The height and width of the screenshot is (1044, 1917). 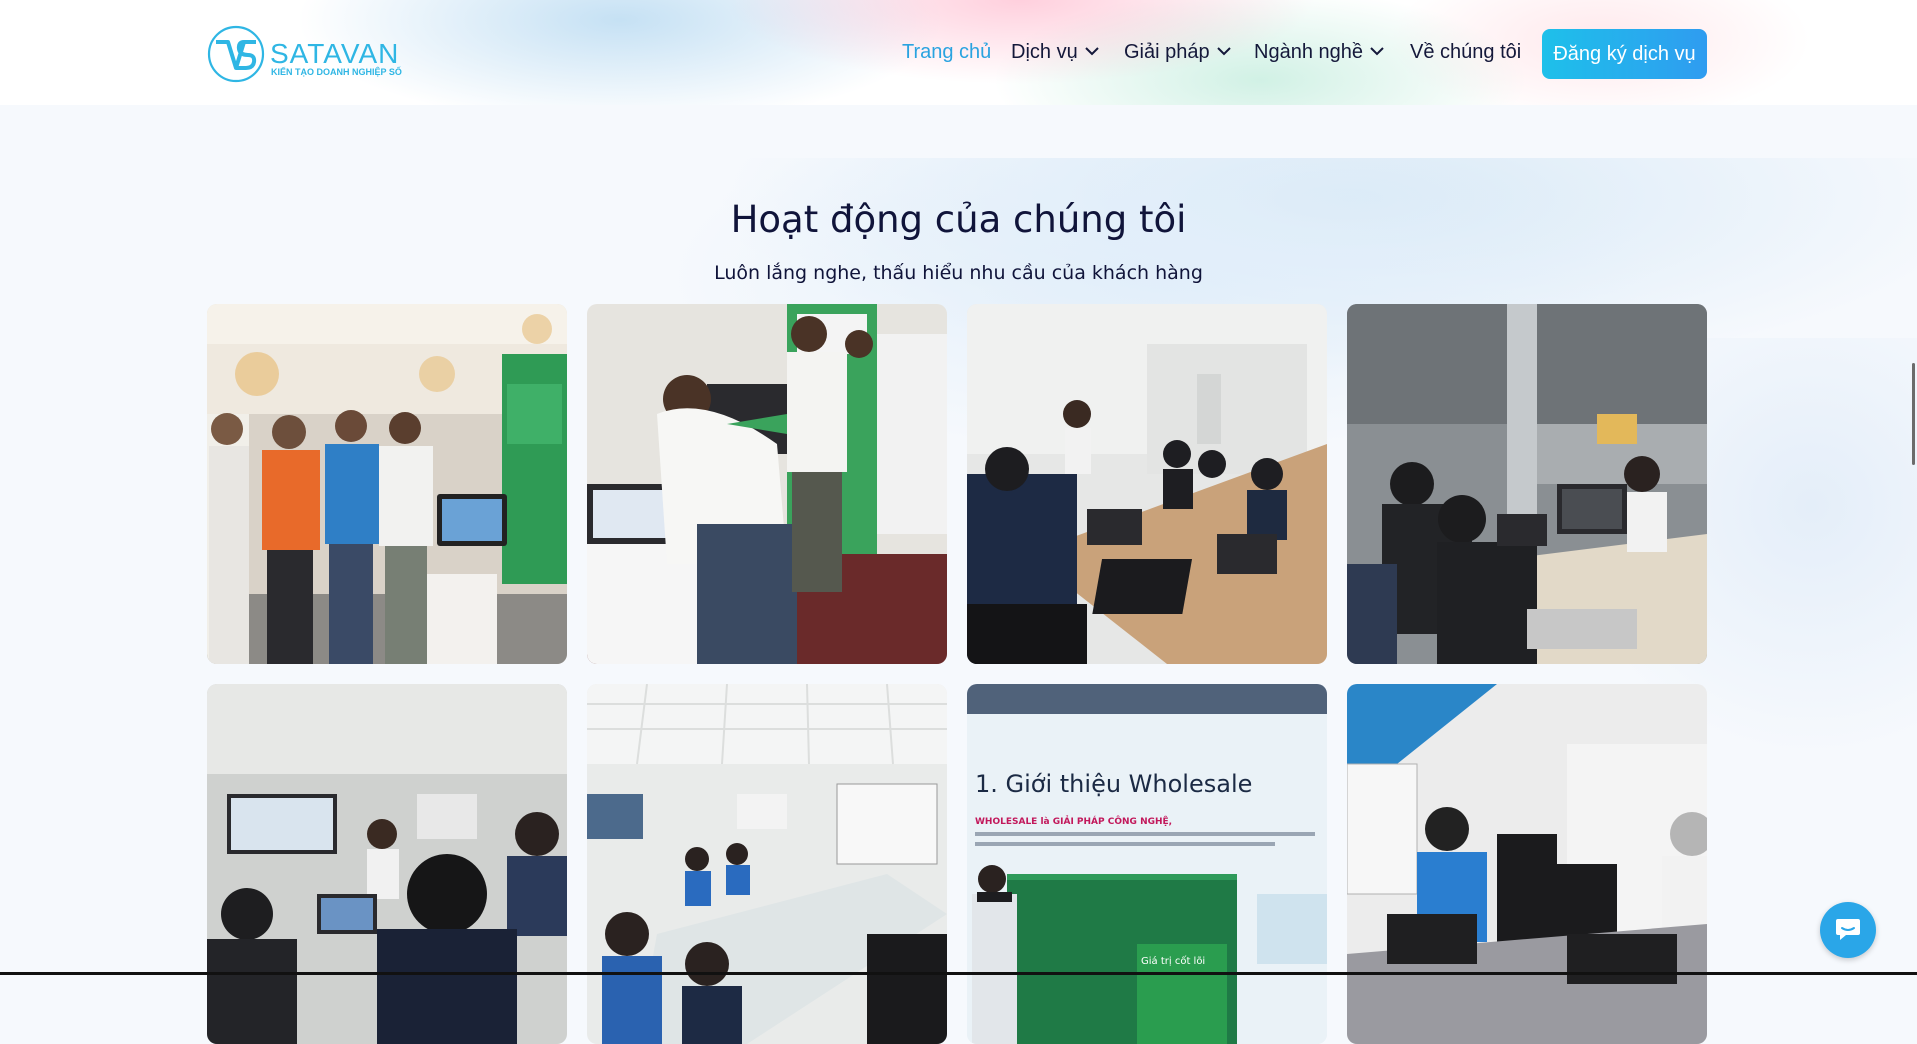 I want to click on expo-group-image, so click(x=387, y=484).